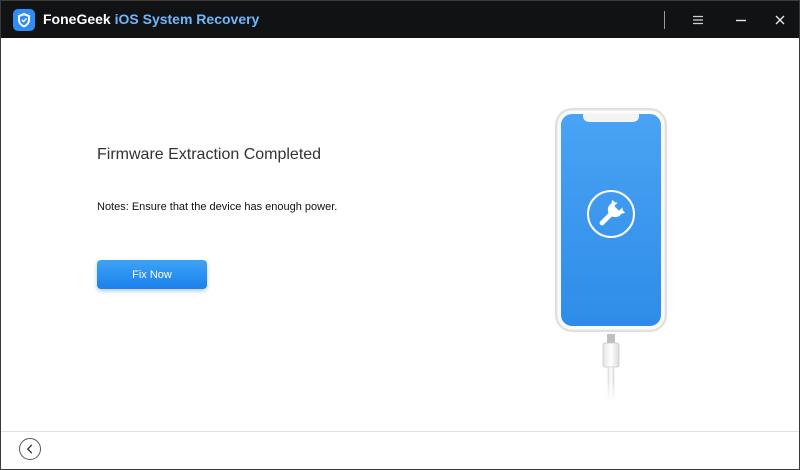 The height and width of the screenshot is (470, 800). I want to click on app-title-product: iOS System Recovery, so click(187, 19).